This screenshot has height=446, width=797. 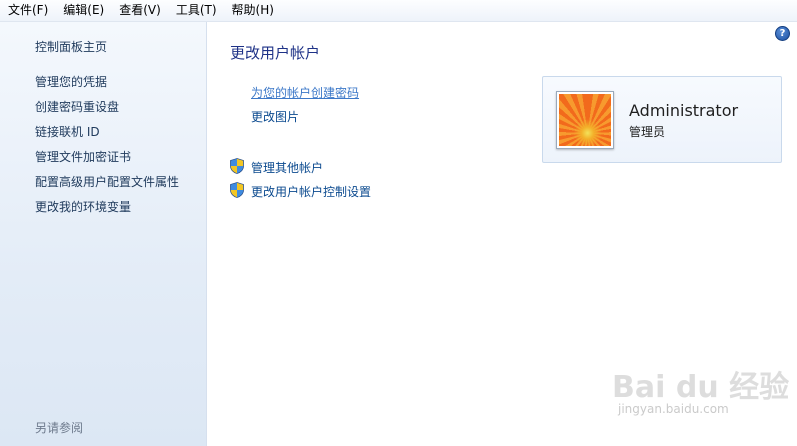 I want to click on watermark-logo-text: Bai du 经验, so click(x=701, y=387).